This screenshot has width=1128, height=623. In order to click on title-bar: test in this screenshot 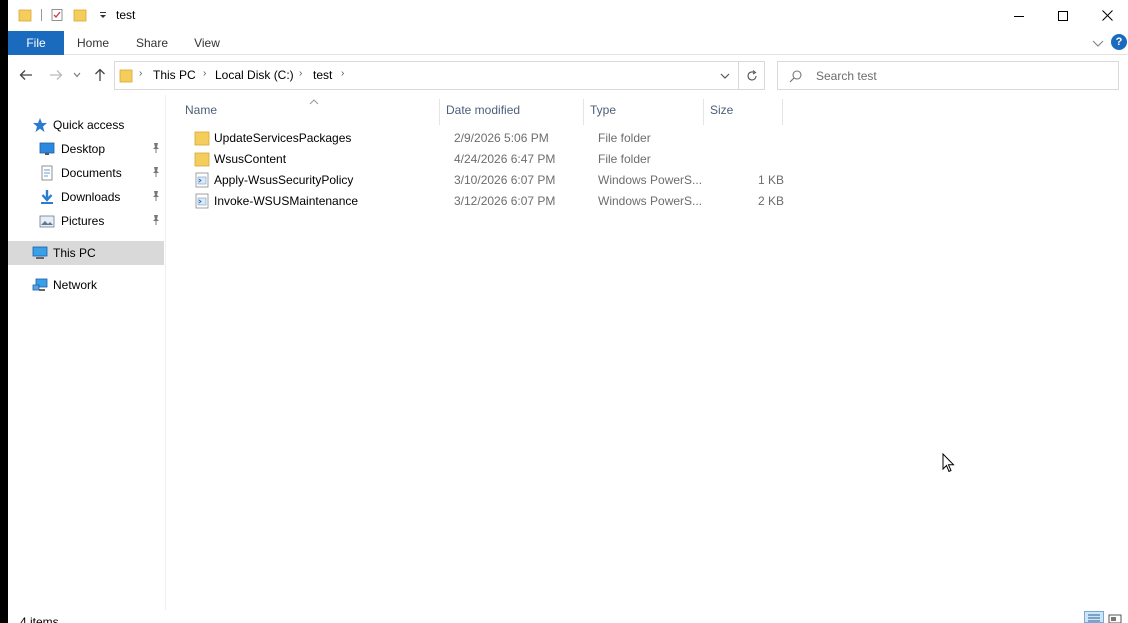, I will do `click(568, 15)`.